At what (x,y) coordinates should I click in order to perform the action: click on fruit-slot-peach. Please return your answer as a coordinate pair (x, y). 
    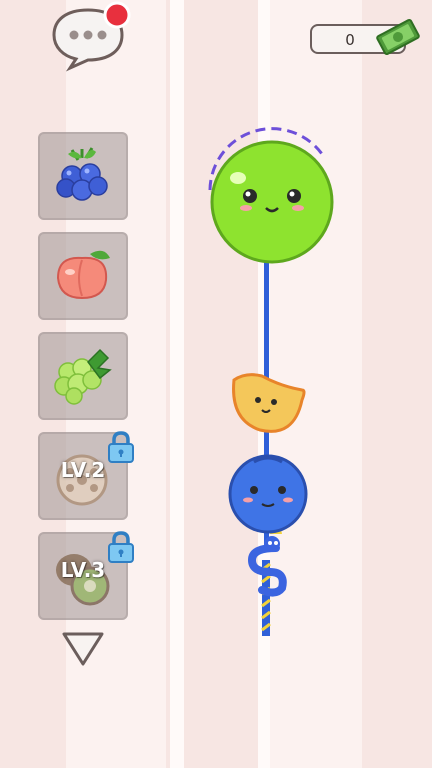
    Looking at the image, I should click on (83, 276).